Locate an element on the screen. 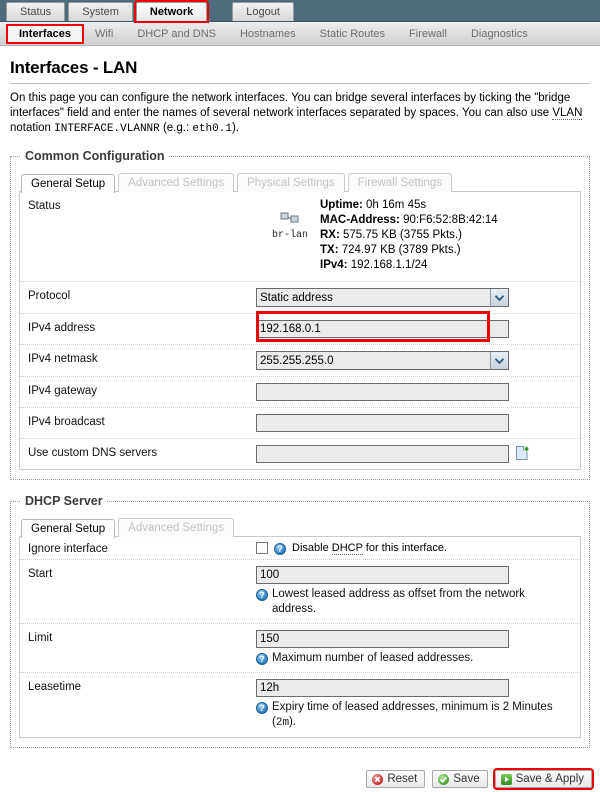 This screenshot has width=600, height=792. dhcp-tab-advanced-settings: Advanced Settings is located at coordinates (176, 527).